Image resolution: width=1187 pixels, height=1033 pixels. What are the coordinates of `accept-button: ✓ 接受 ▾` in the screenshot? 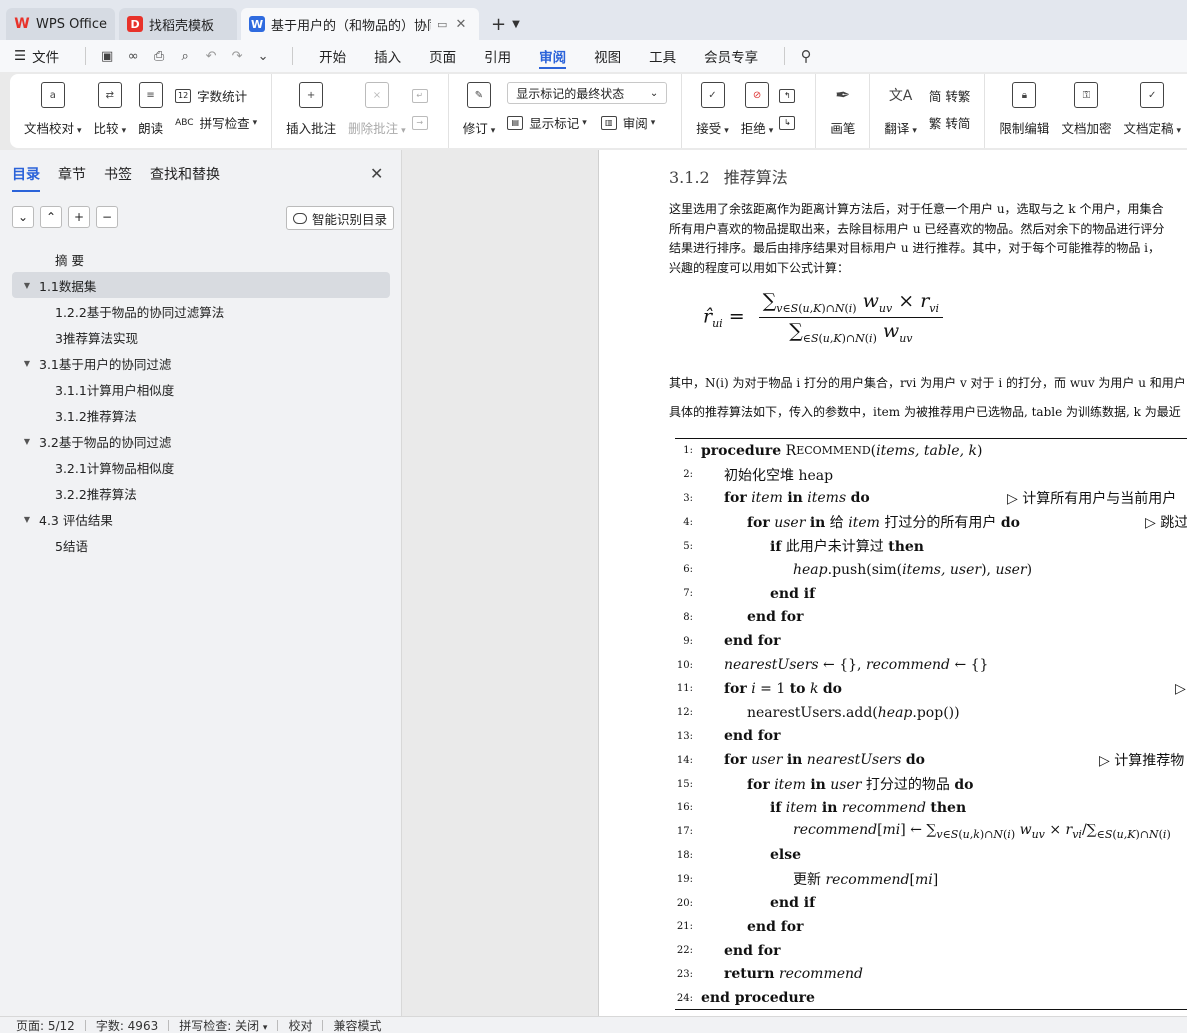 It's located at (712, 109).